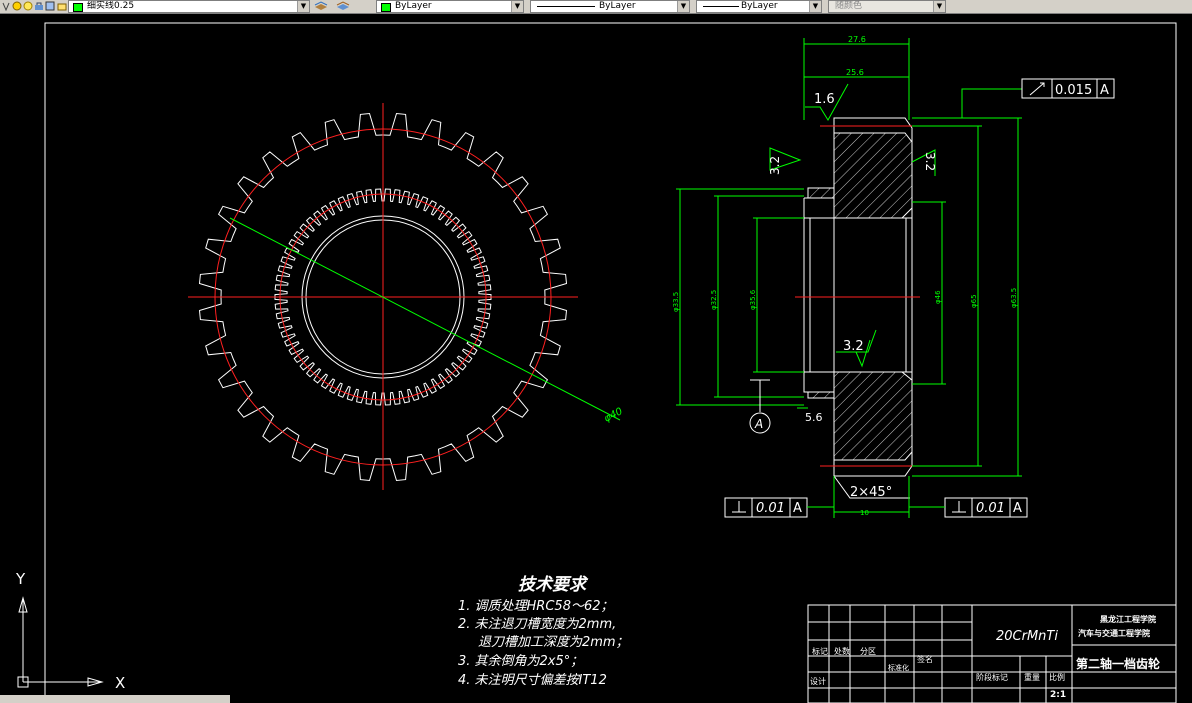  What do you see at coordinates (992, 677) in the screenshot?
I see `col-stage: 阶段标记` at bounding box center [992, 677].